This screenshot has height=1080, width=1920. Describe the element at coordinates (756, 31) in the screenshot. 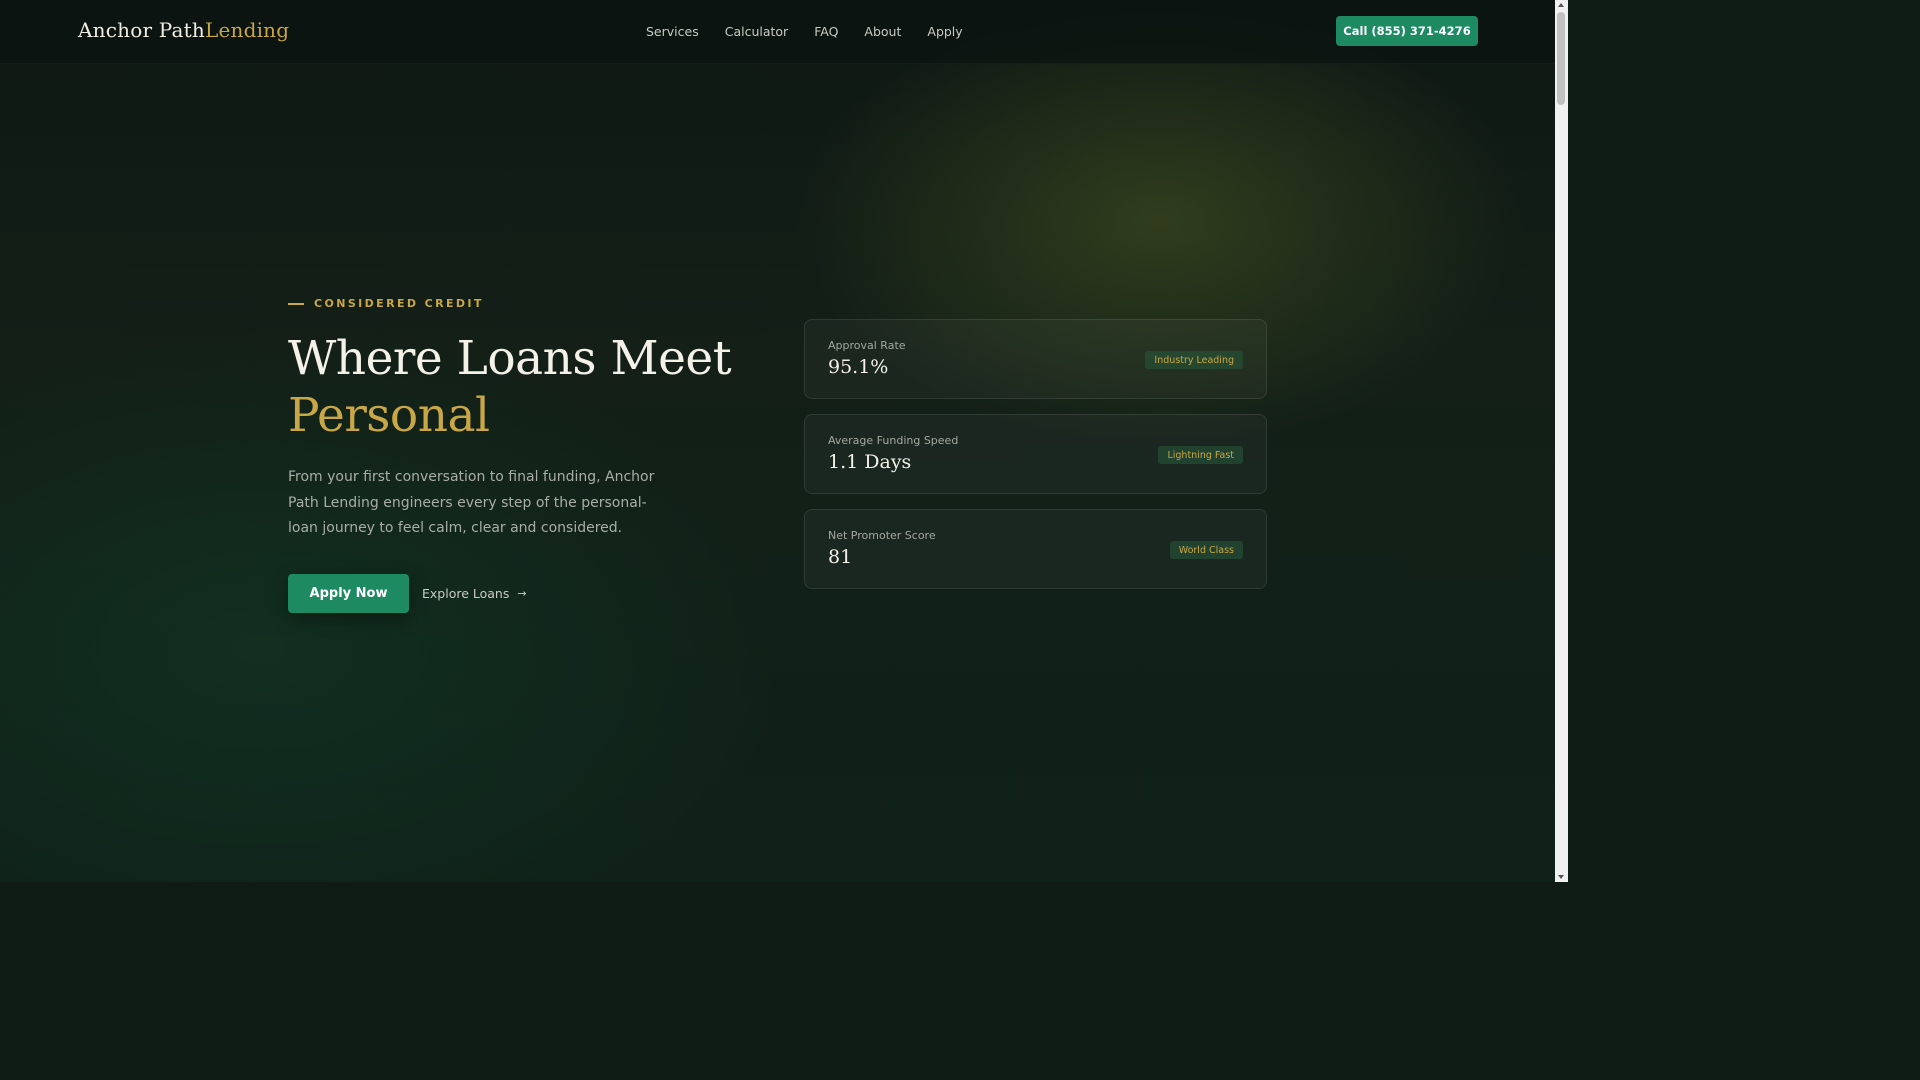

I see `nav-link-calculator: Calculator` at that location.